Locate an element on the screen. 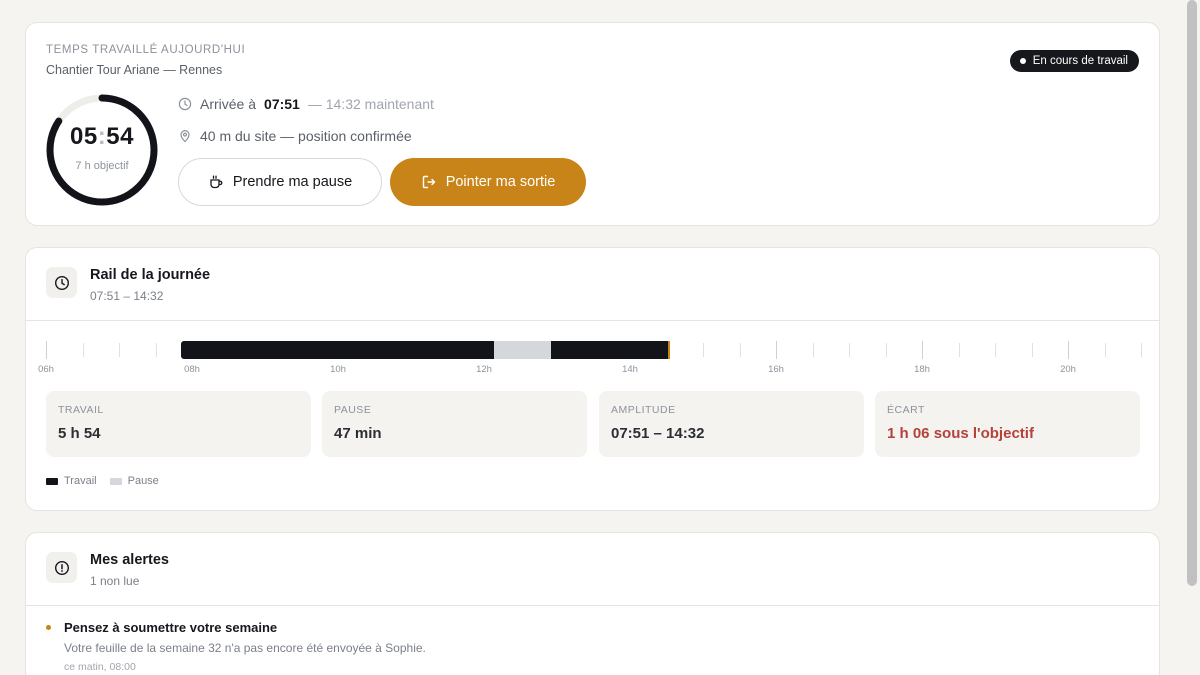  stat-pause-value: 47 min is located at coordinates (358, 433).